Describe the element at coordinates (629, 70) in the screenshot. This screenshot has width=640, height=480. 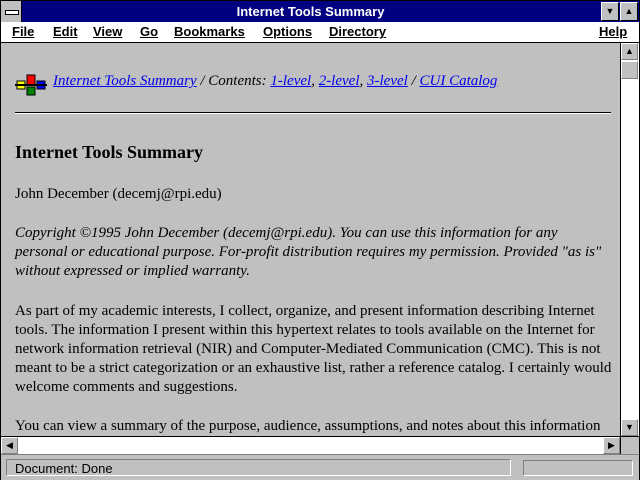
I see `vertical-scroll-thumb` at that location.